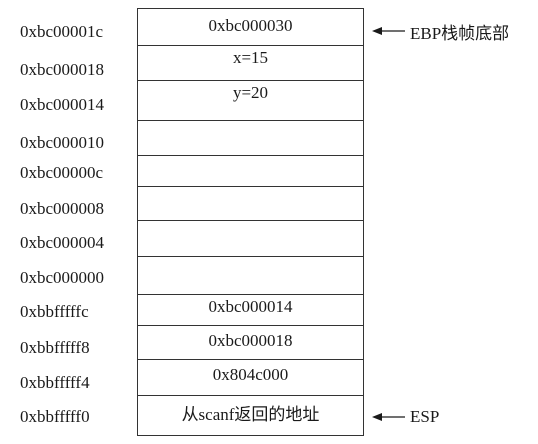  I want to click on stack-cell: 0xbc000030, so click(250, 27).